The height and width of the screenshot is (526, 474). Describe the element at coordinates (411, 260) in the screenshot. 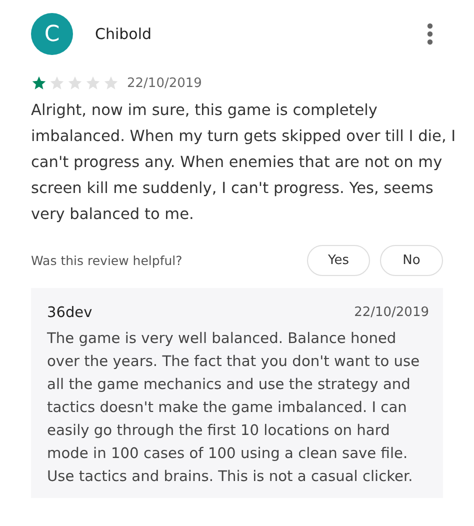

I see `vote-button: No` at that location.